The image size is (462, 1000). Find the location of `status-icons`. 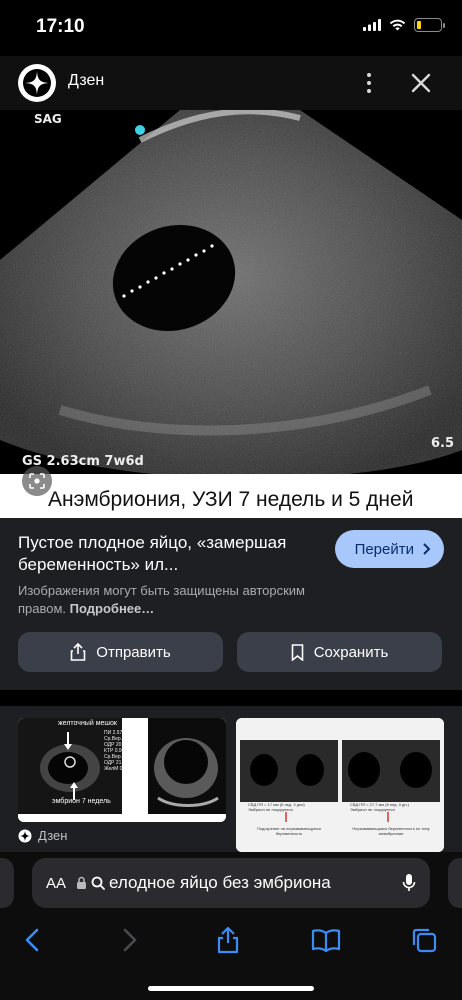

status-icons is located at coordinates (404, 25).